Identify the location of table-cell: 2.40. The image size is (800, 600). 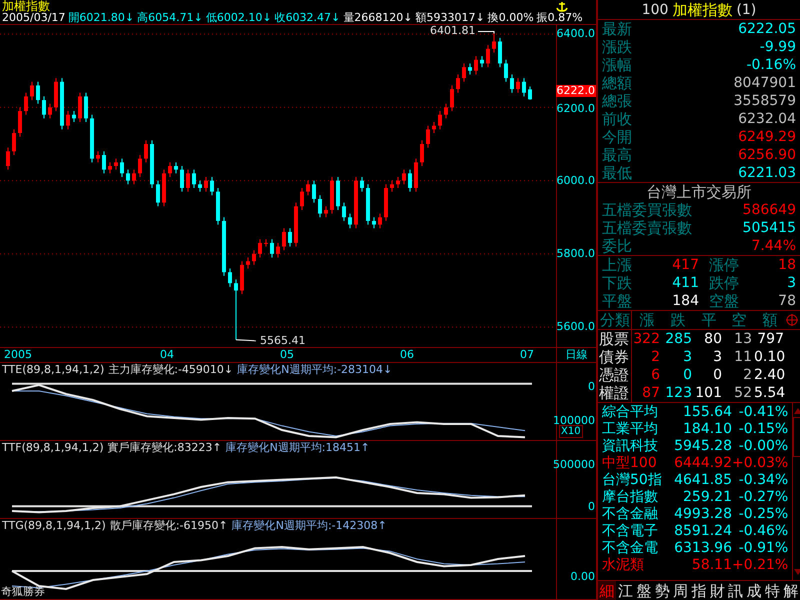
(770, 375).